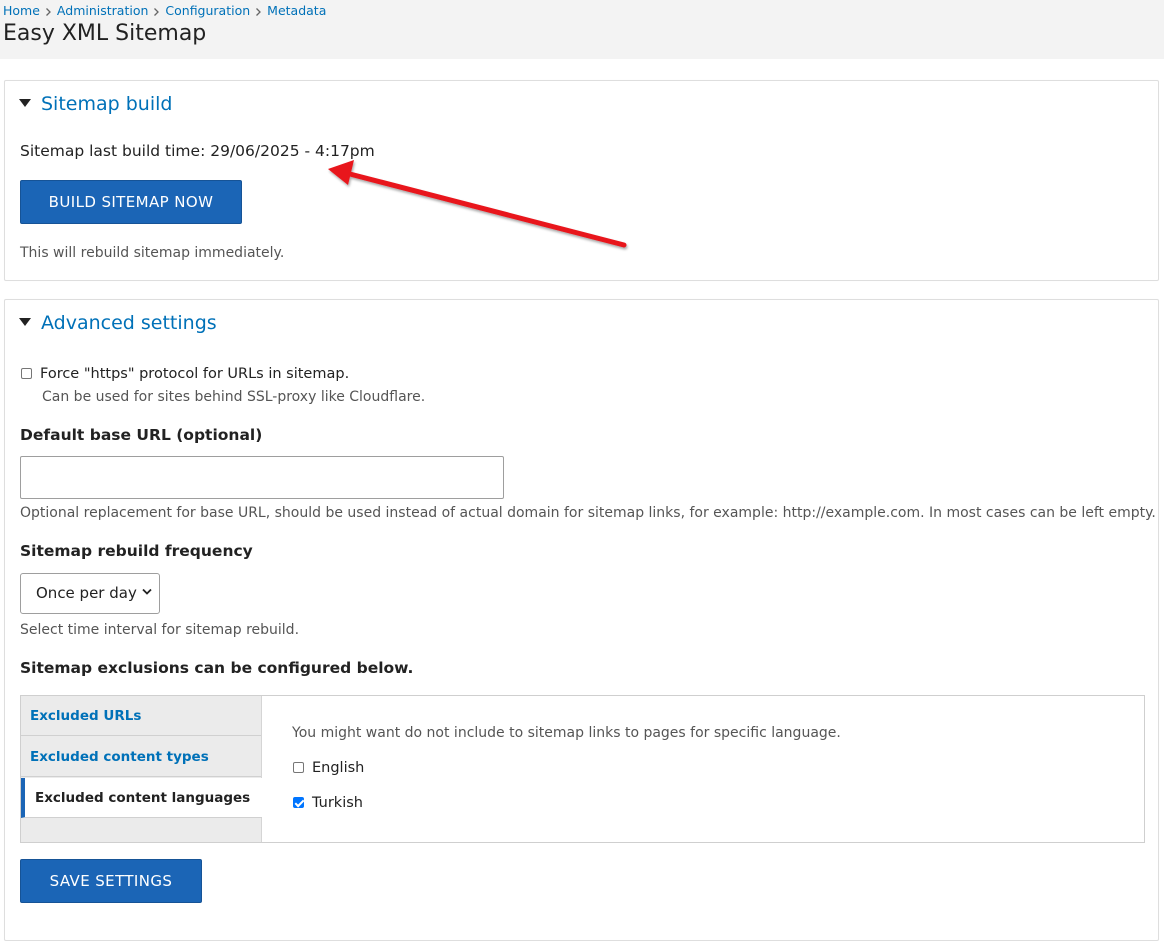  What do you see at coordinates (136, 551) in the screenshot?
I see `frequency-label: Sitemap rebuild frequency` at bounding box center [136, 551].